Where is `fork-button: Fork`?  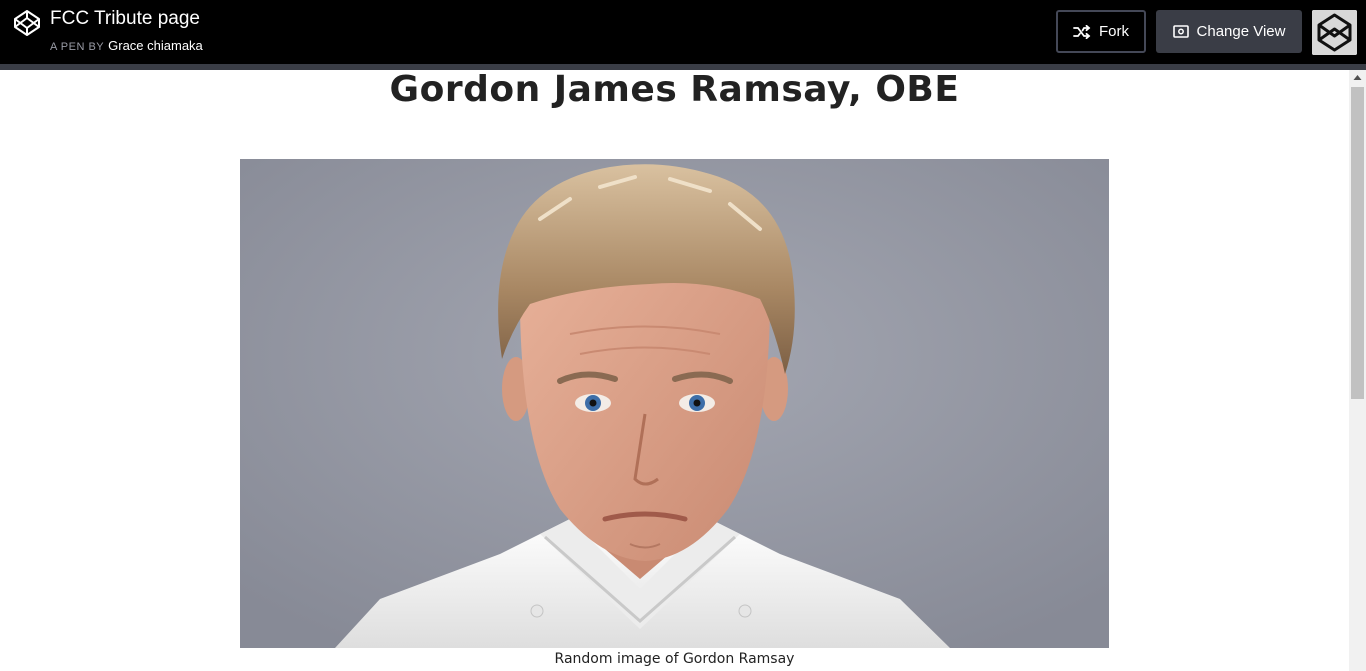 fork-button: Fork is located at coordinates (1101, 31).